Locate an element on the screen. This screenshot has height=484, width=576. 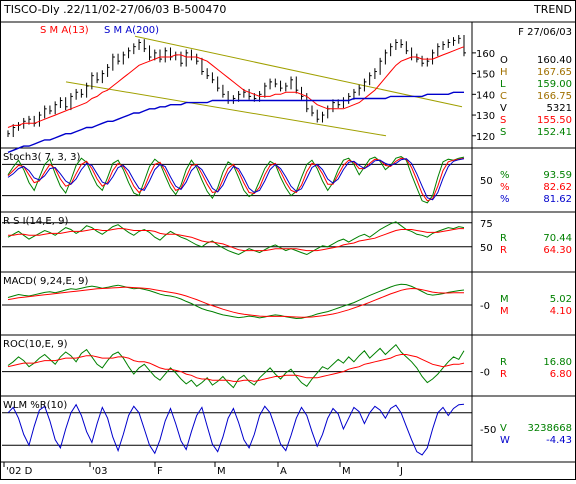
readout-value: 166.75 is located at coordinates (554, 96).